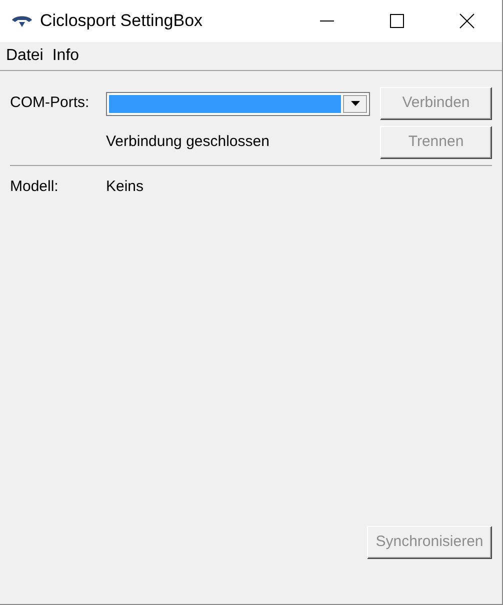  Describe the element at coordinates (25, 56) in the screenshot. I see `menu-item: Datei` at that location.